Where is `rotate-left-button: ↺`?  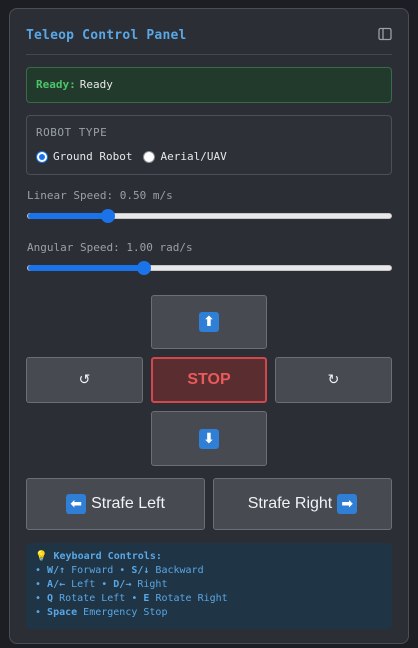
rotate-left-button: ↺ is located at coordinates (84, 380).